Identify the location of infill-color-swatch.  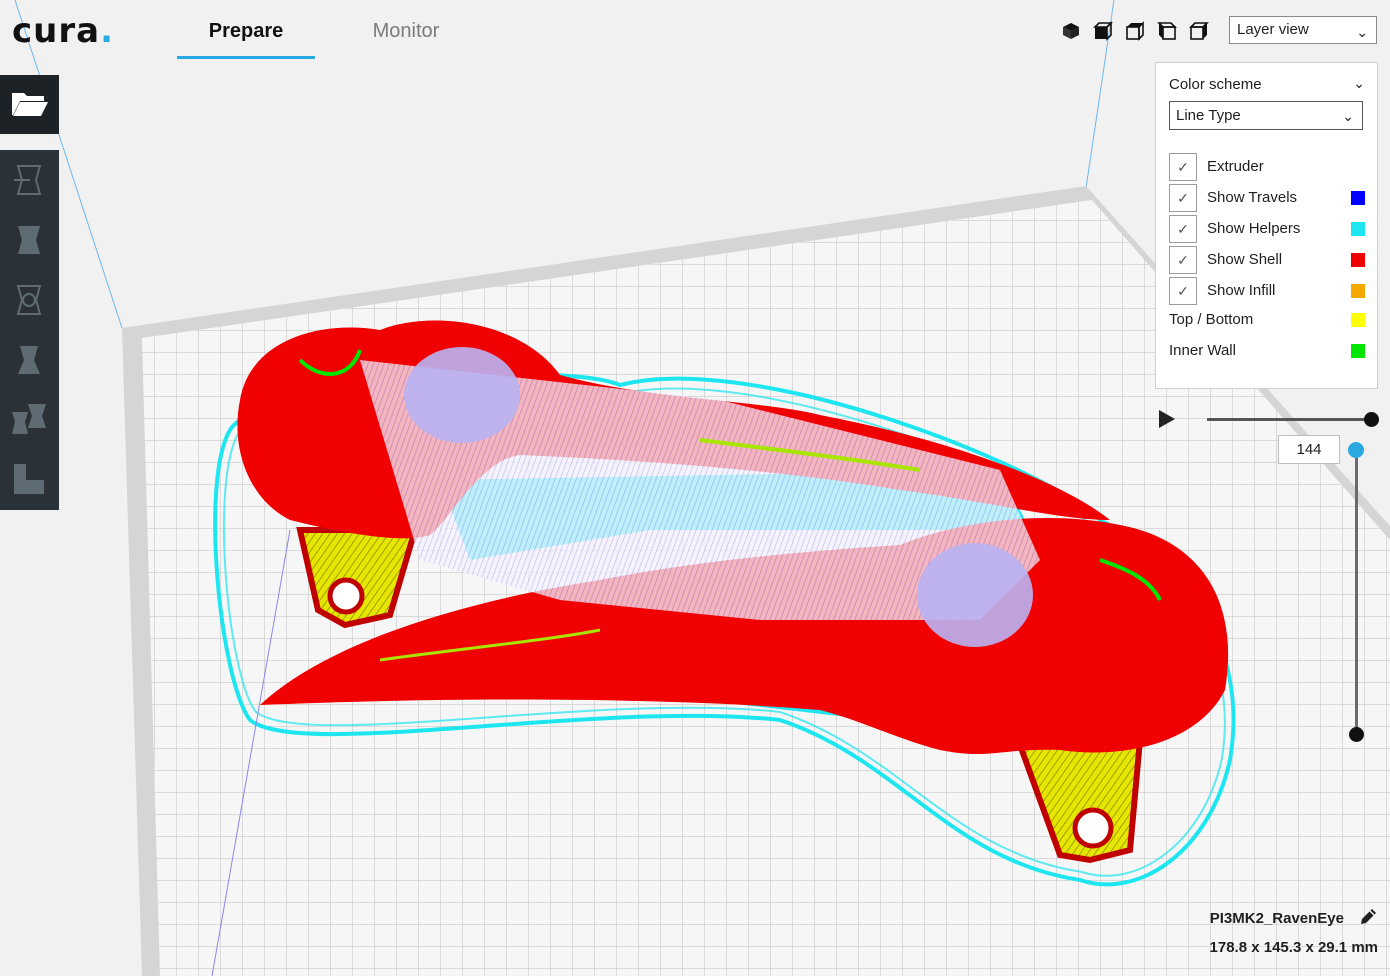
(1358, 291).